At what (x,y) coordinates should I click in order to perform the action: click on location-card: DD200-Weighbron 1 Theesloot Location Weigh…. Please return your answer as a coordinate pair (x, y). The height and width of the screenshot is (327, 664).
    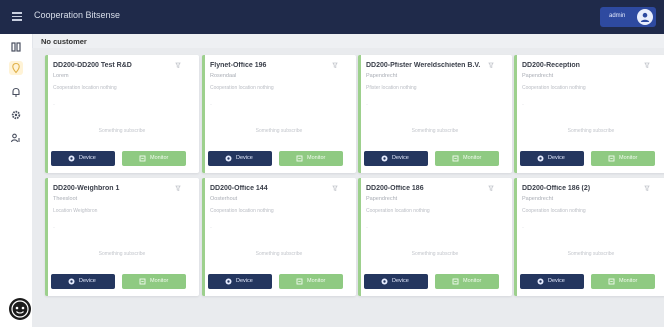
    Looking at the image, I should click on (122, 237).